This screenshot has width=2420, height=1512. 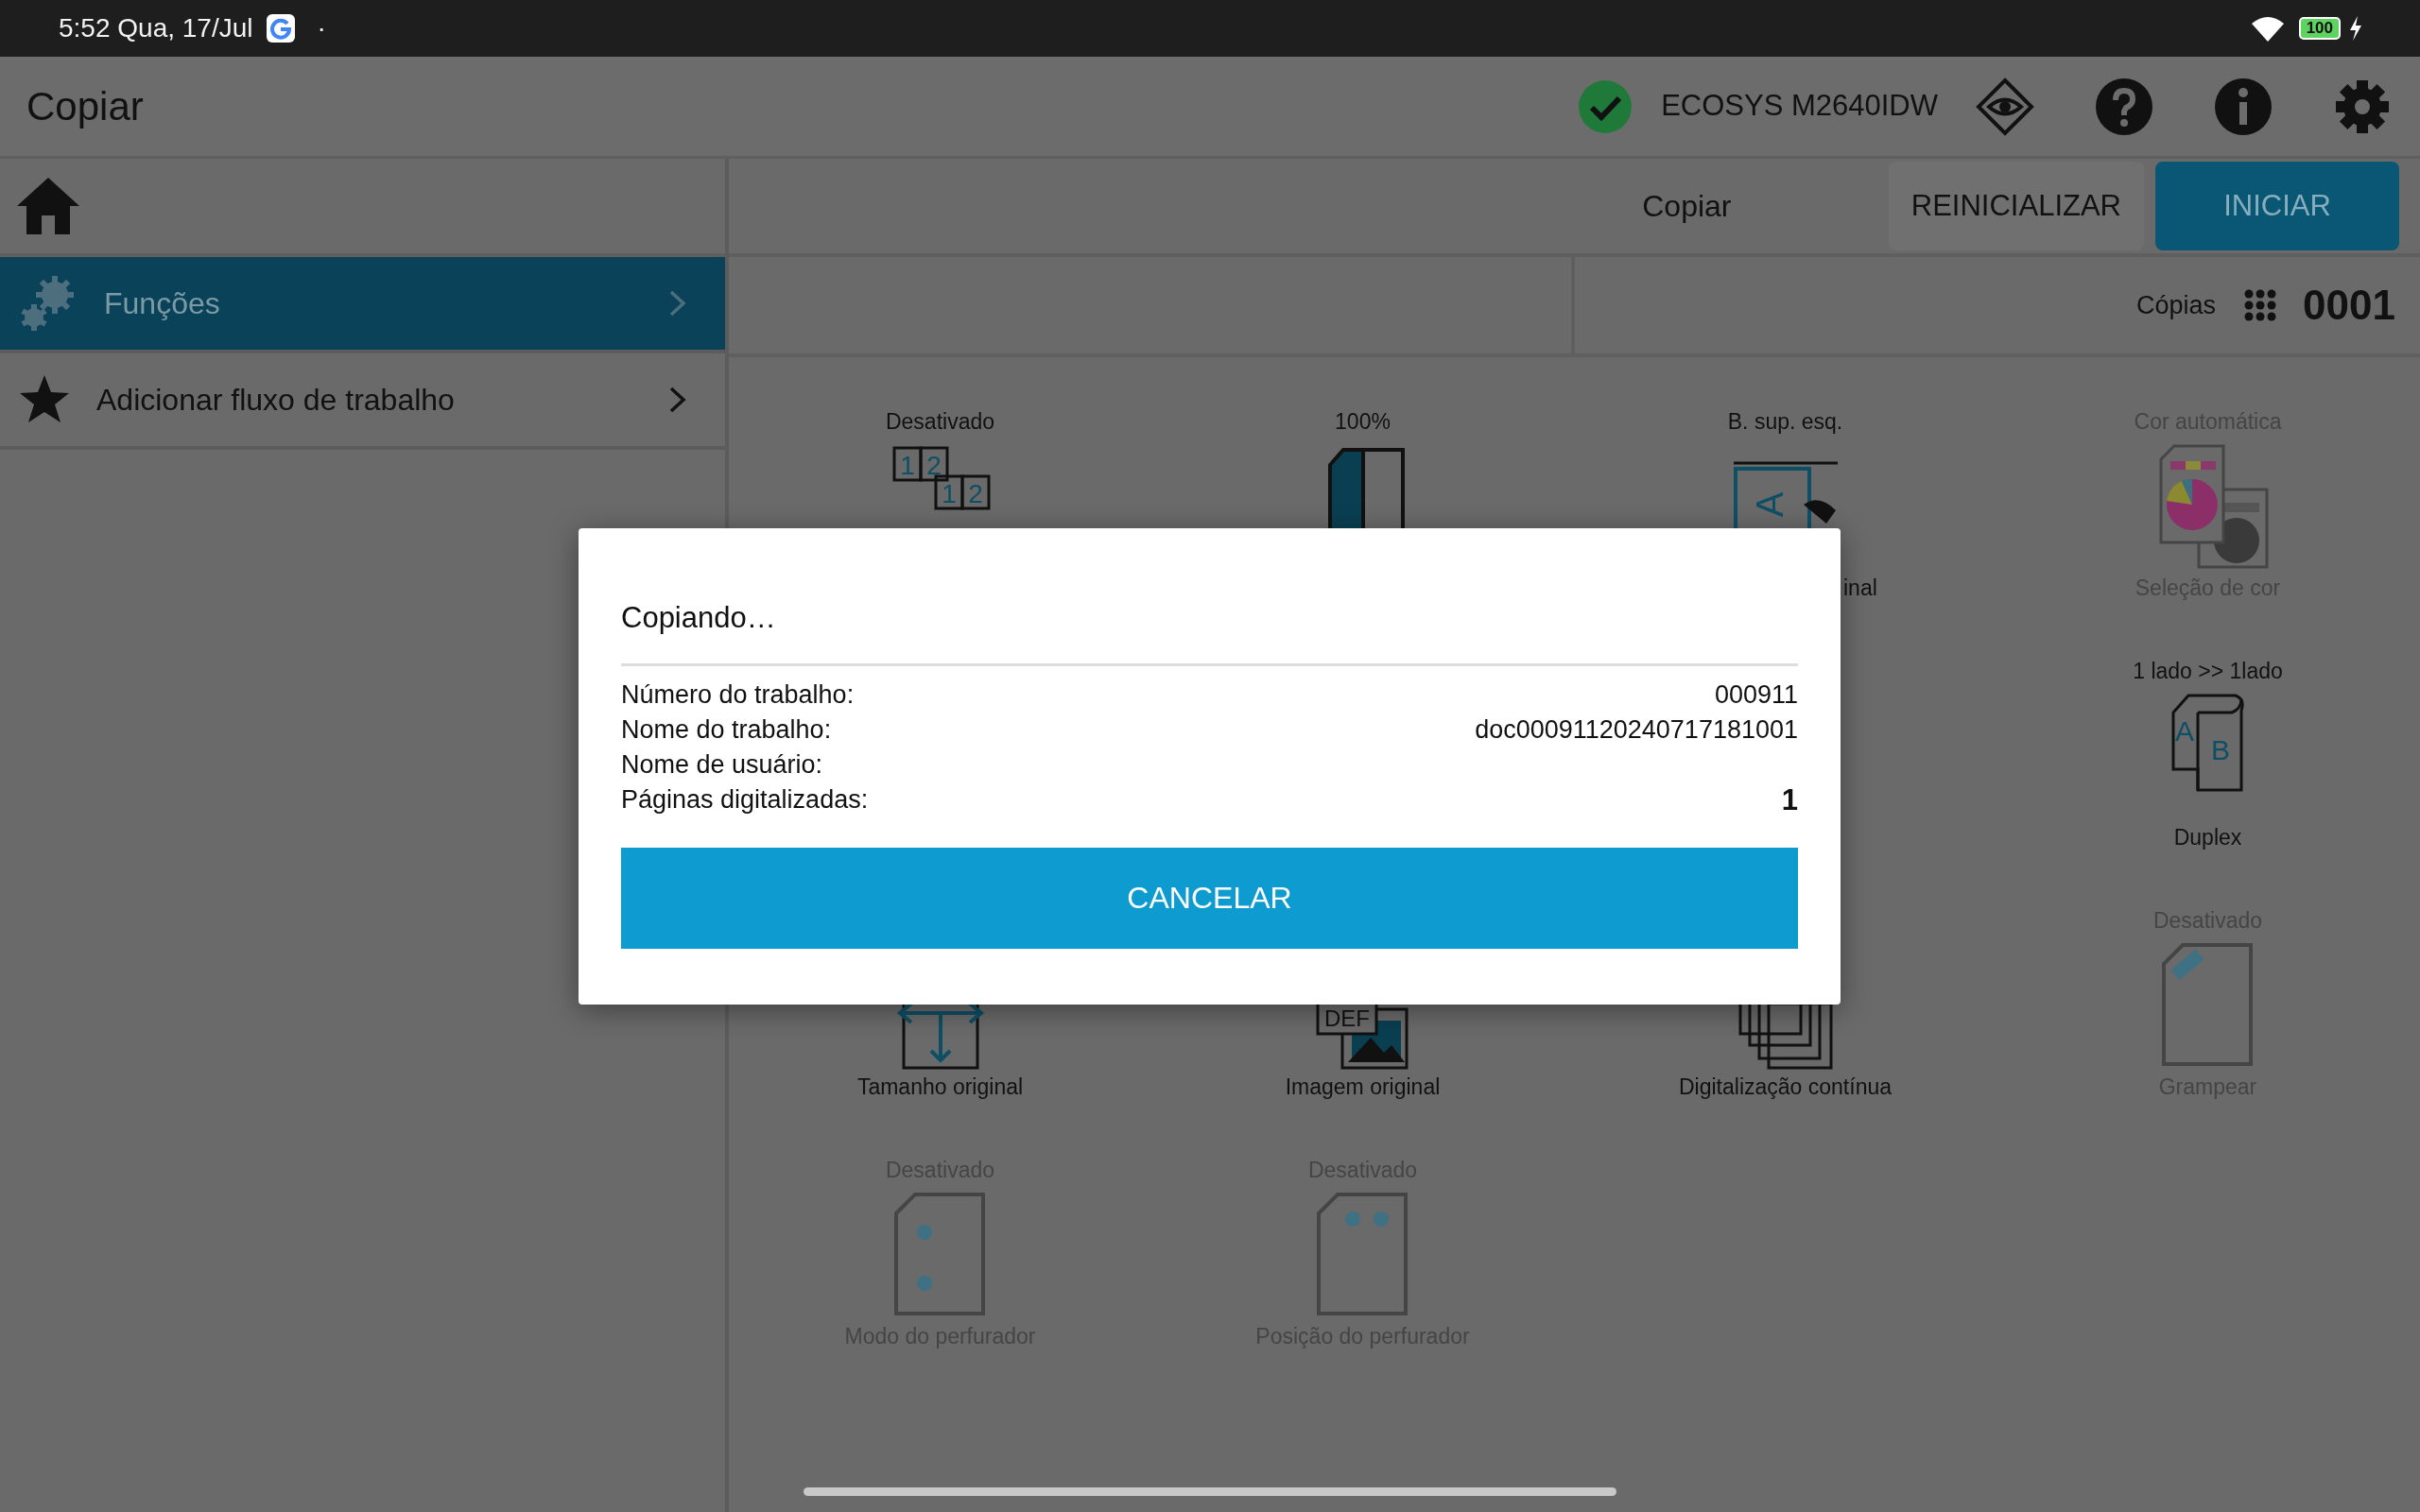 I want to click on function-setting: 1 lado >> 1lado, so click(x=2208, y=671).